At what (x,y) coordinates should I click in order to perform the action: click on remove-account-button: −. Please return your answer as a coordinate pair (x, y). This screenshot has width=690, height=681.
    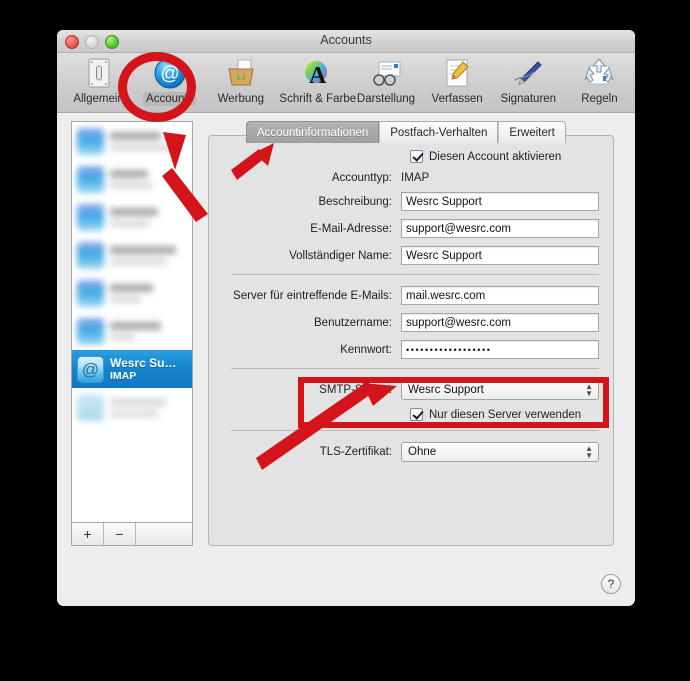
    Looking at the image, I should click on (120, 534).